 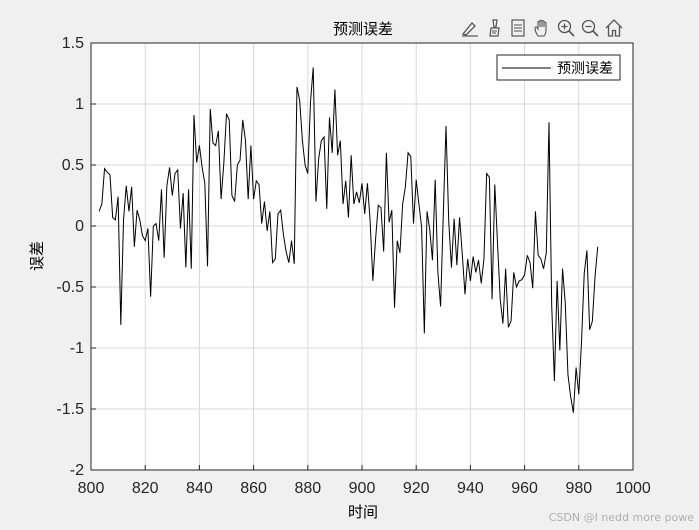 I want to click on x-tick-label: 820, so click(x=145, y=488).